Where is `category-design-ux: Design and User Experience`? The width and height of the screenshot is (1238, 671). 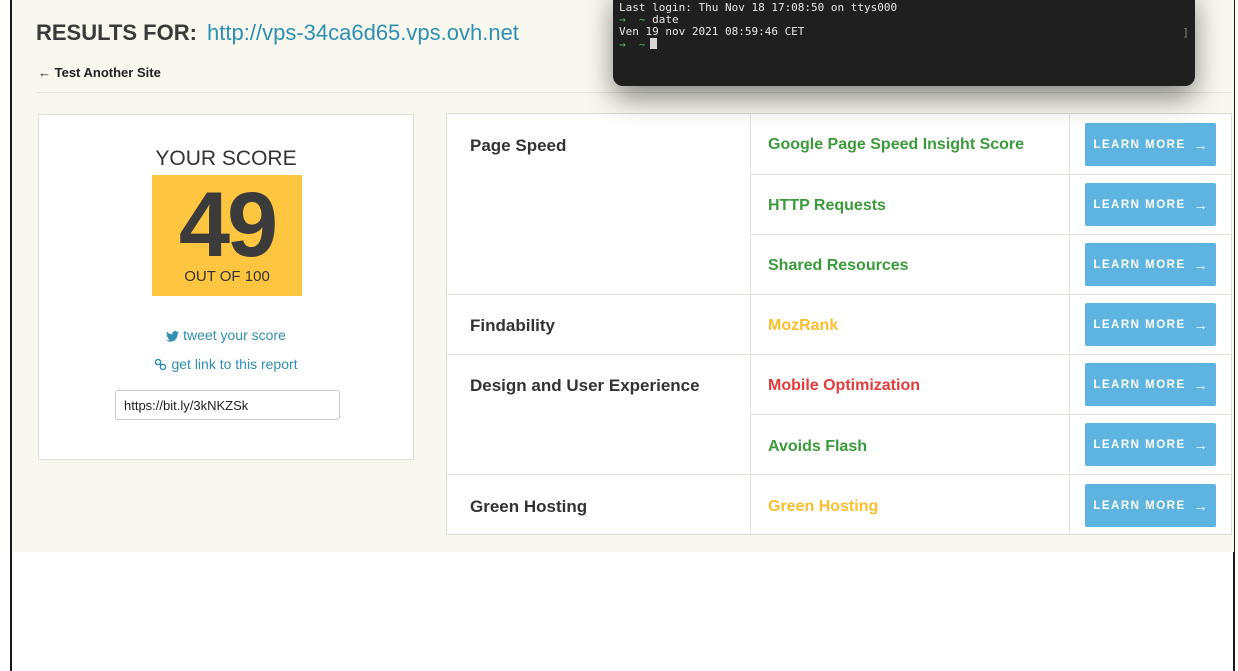 category-design-ux: Design and User Experience is located at coordinates (585, 385).